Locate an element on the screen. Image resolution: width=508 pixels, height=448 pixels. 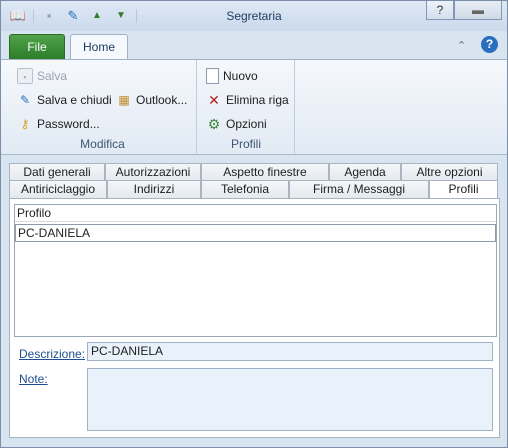
nuovo-button: Nuovo is located at coordinates (232, 76).